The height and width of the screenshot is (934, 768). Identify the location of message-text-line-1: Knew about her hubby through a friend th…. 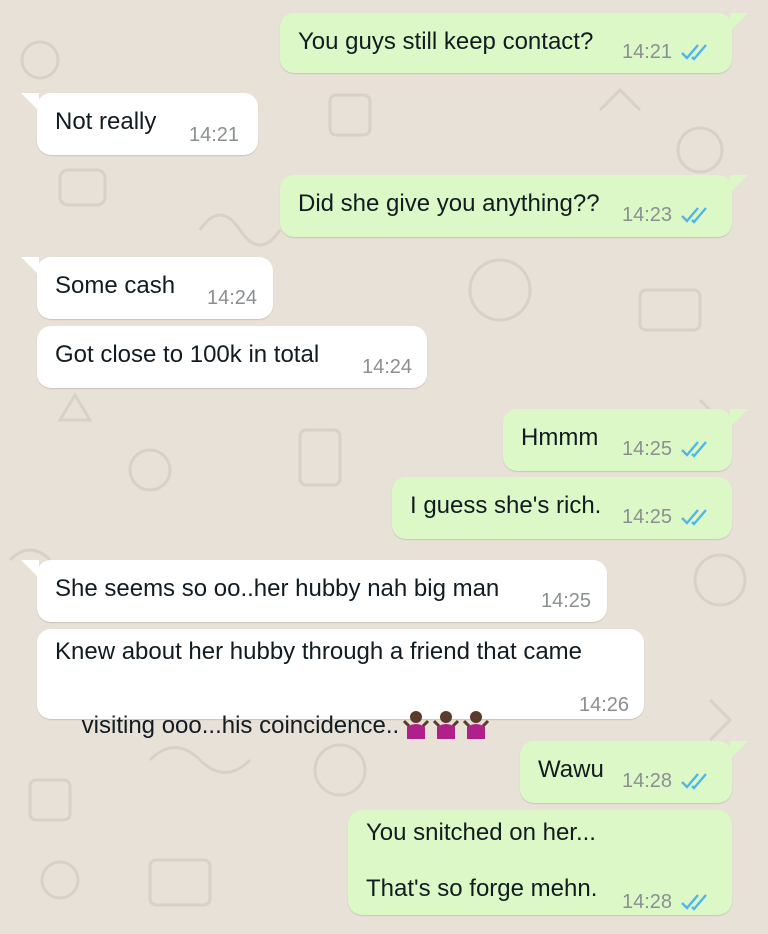
(319, 651).